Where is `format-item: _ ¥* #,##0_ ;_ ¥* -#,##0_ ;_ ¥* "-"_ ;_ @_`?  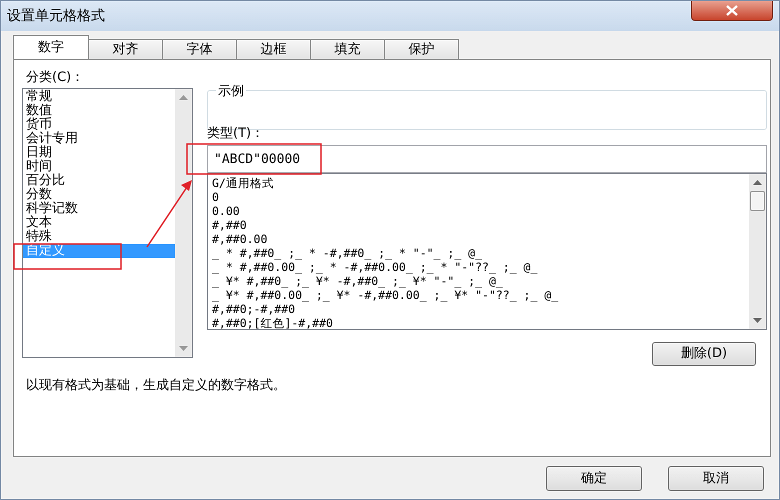 format-item: _ ¥* #,##0_ ;_ ¥* -#,##0_ ;_ ¥* "-"_ ;_ @_ is located at coordinates (480, 281).